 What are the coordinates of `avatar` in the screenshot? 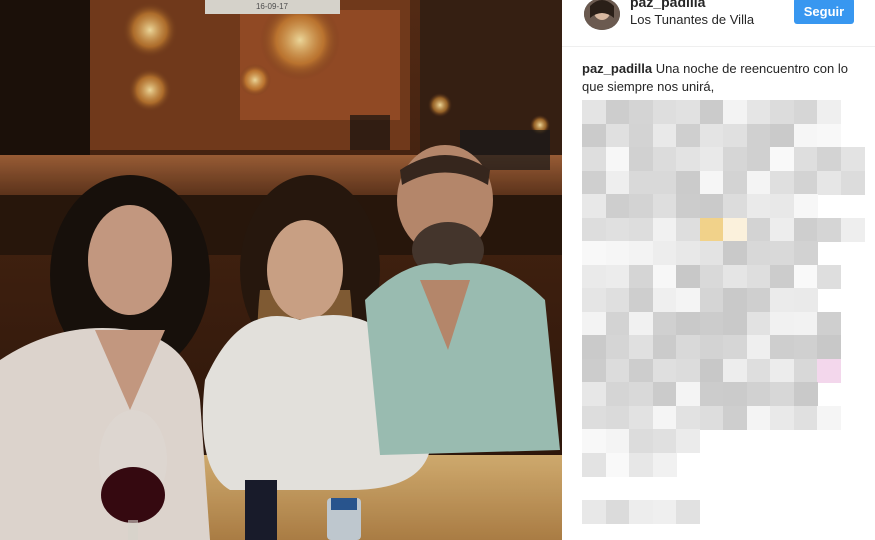 It's located at (602, 15).